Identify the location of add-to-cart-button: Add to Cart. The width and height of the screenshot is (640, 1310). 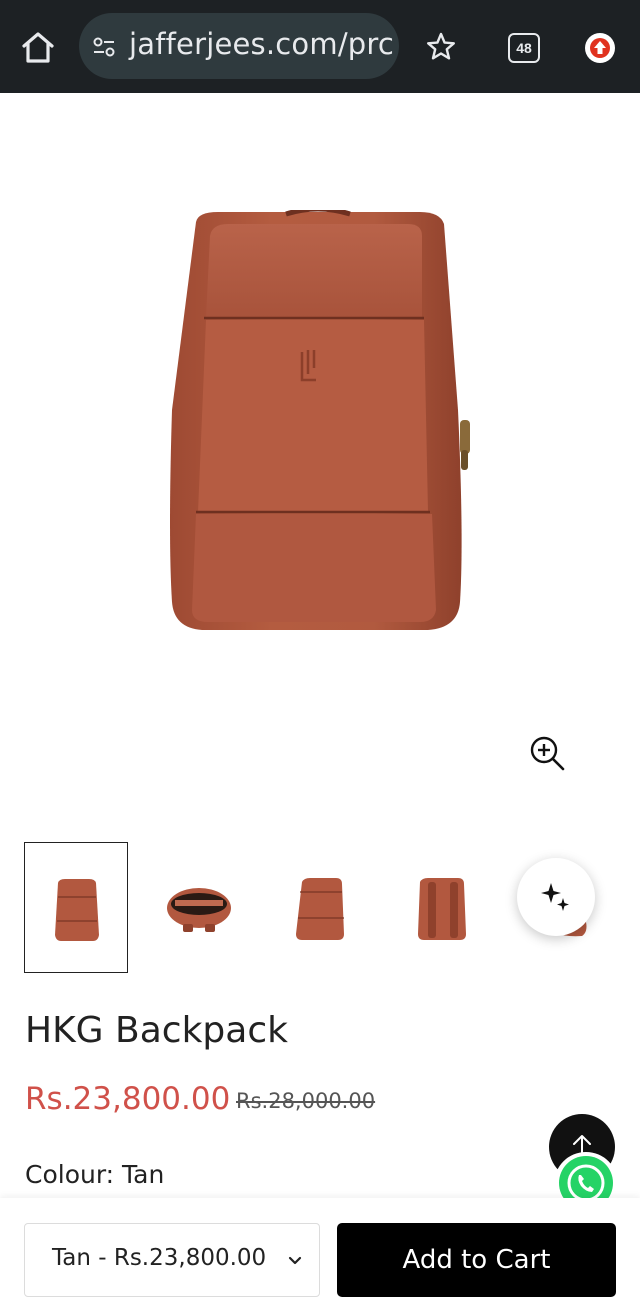
(476, 1260).